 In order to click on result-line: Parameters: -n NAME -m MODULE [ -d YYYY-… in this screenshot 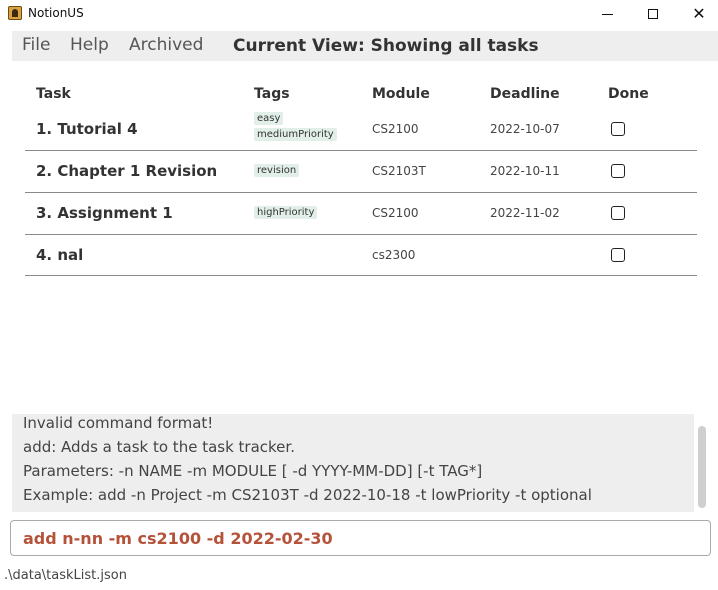, I will do `click(253, 471)`.